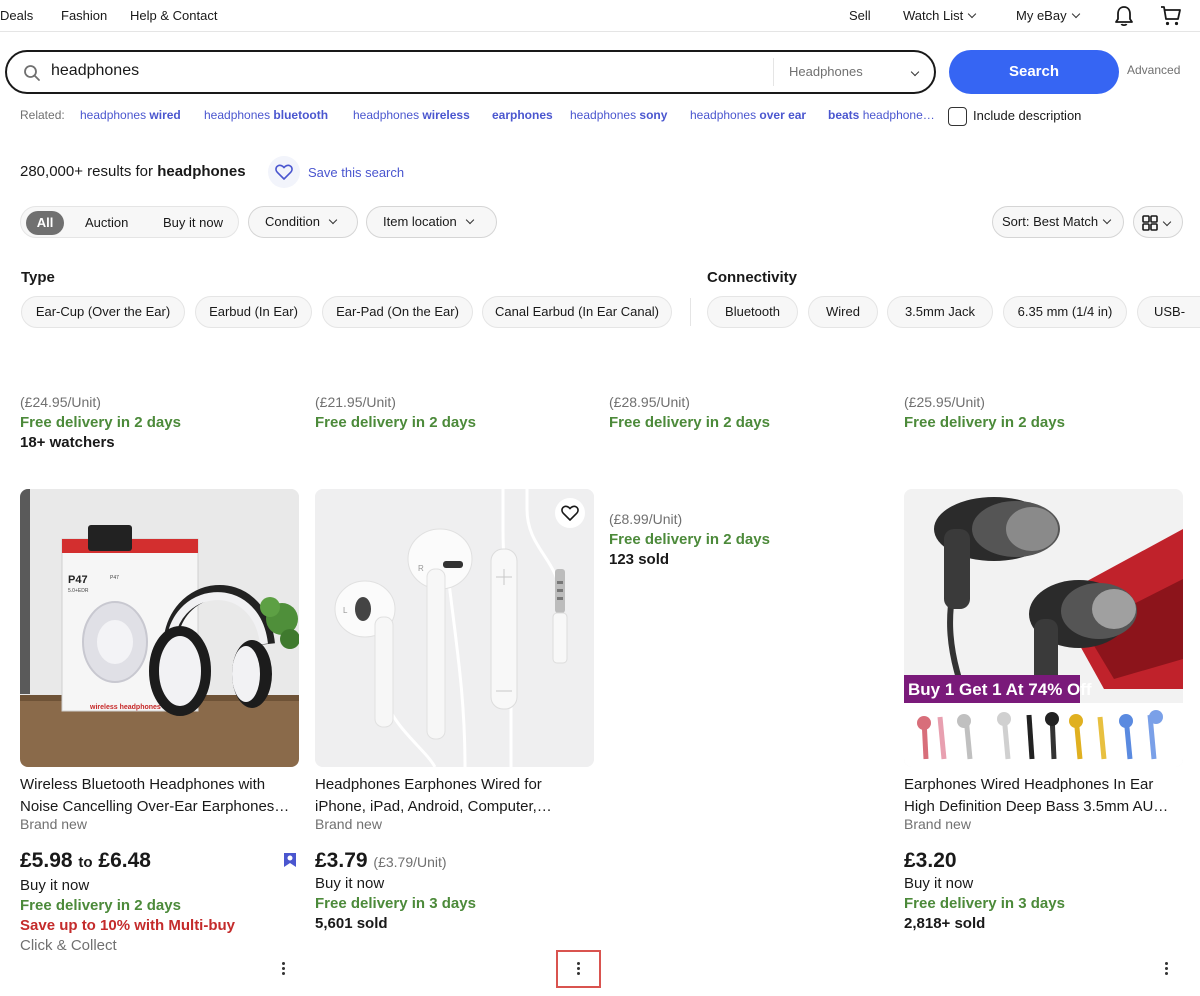  I want to click on type-chip: Ear-Cup (Over the Ear), so click(103, 312).